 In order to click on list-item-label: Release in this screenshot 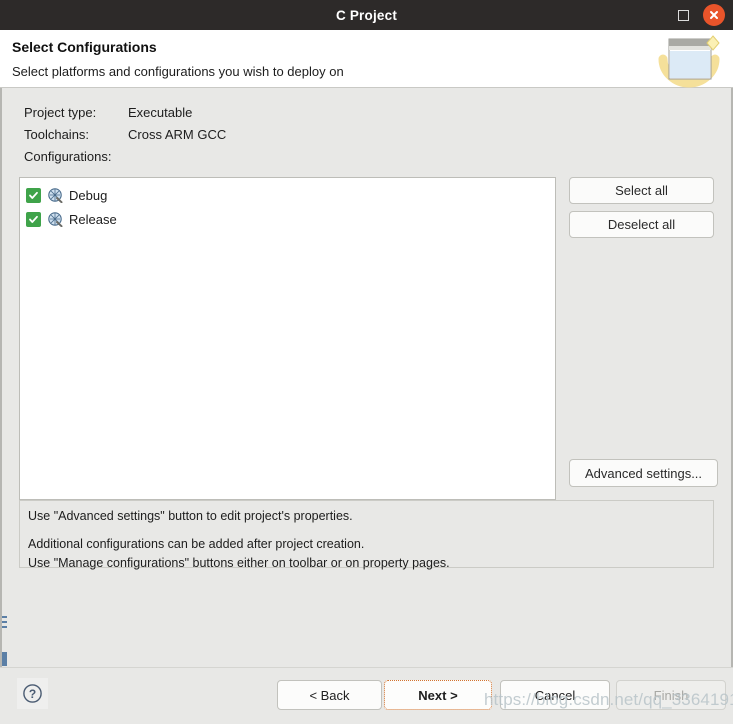, I will do `click(93, 219)`.